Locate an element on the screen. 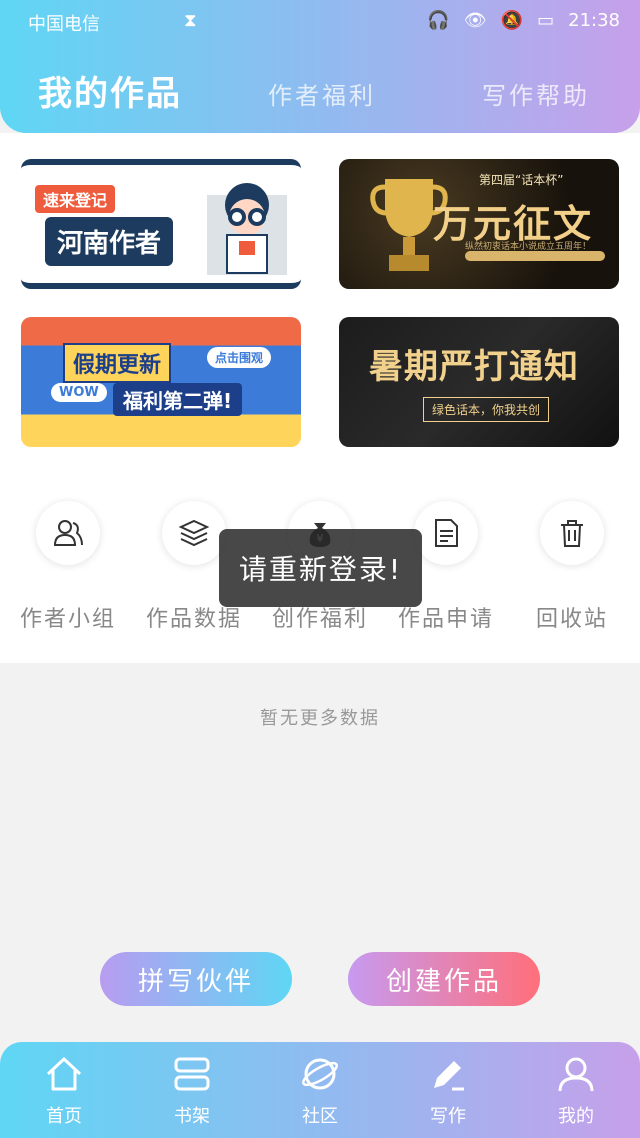  holiday-title: 假期更新 is located at coordinates (117, 363).